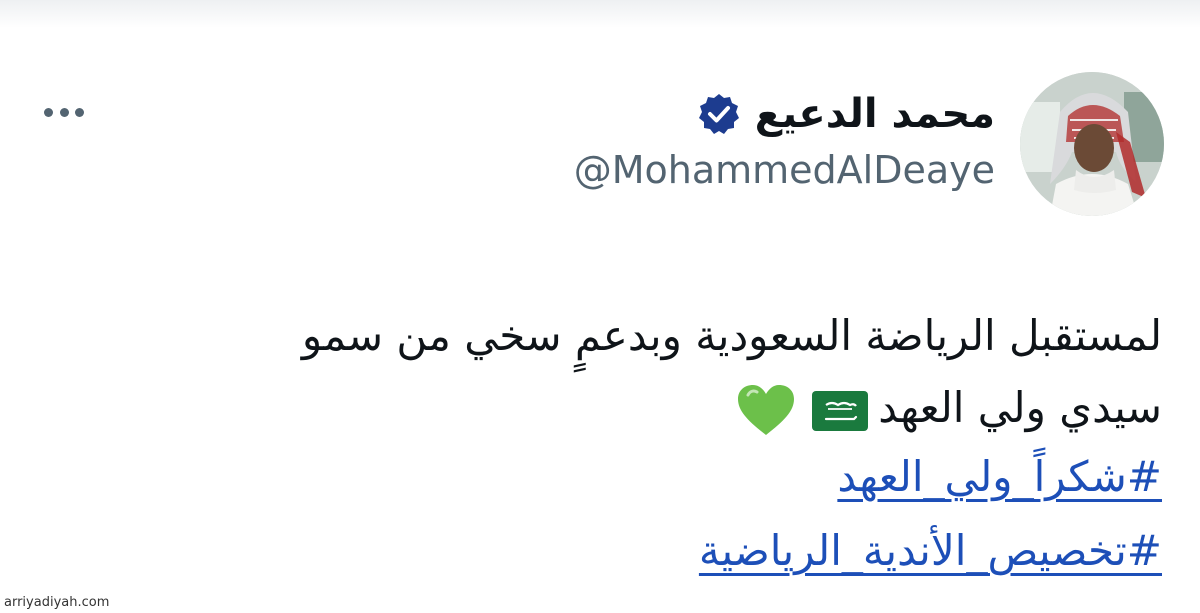 The width and height of the screenshot is (1200, 613). I want to click on tweet-text-fragment: سيدي ولي العهد, so click(1020, 407).